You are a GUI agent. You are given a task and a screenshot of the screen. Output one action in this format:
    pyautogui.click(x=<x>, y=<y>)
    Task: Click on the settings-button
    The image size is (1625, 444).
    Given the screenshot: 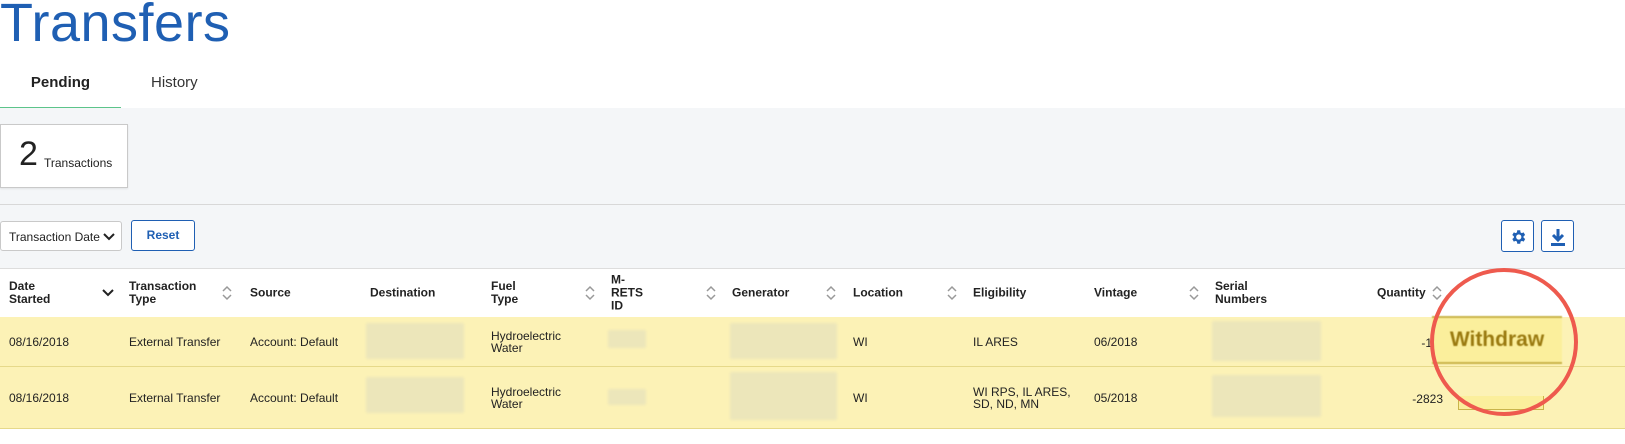 What is the action you would take?
    pyautogui.click(x=1517, y=236)
    